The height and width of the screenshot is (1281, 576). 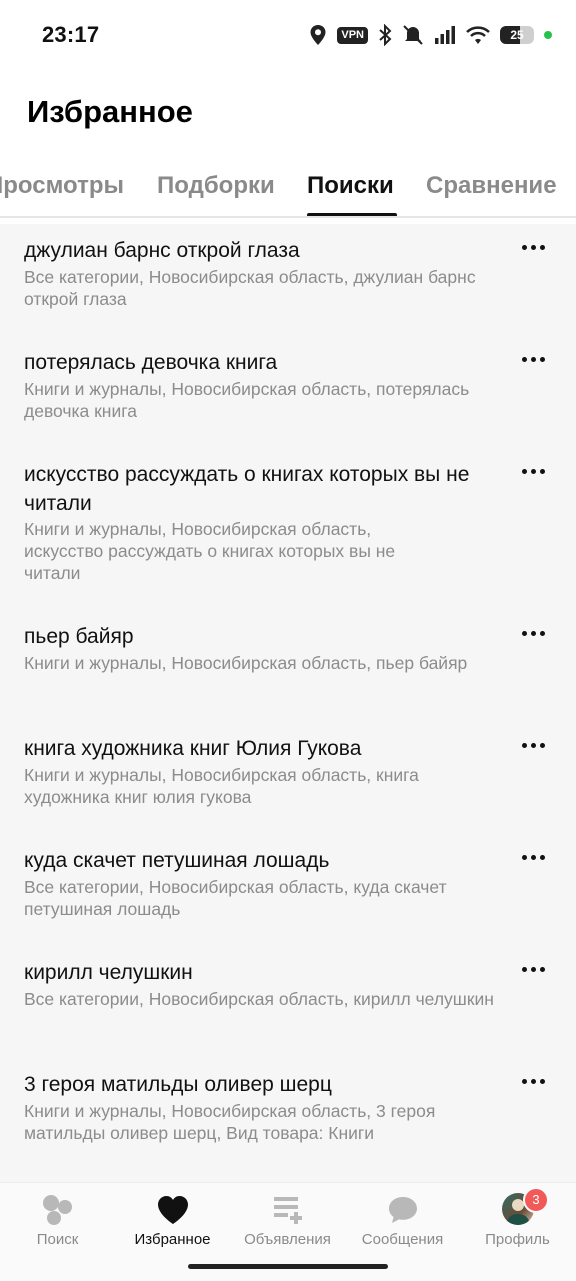 I want to click on search-title: книга художника книг Юлия Гукова, so click(x=193, y=748).